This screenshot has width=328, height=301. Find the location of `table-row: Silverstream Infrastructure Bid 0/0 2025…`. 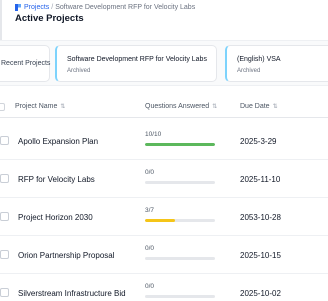

table-row: Silverstream Infrastructure Bid 0/0 2025… is located at coordinates (164, 287).